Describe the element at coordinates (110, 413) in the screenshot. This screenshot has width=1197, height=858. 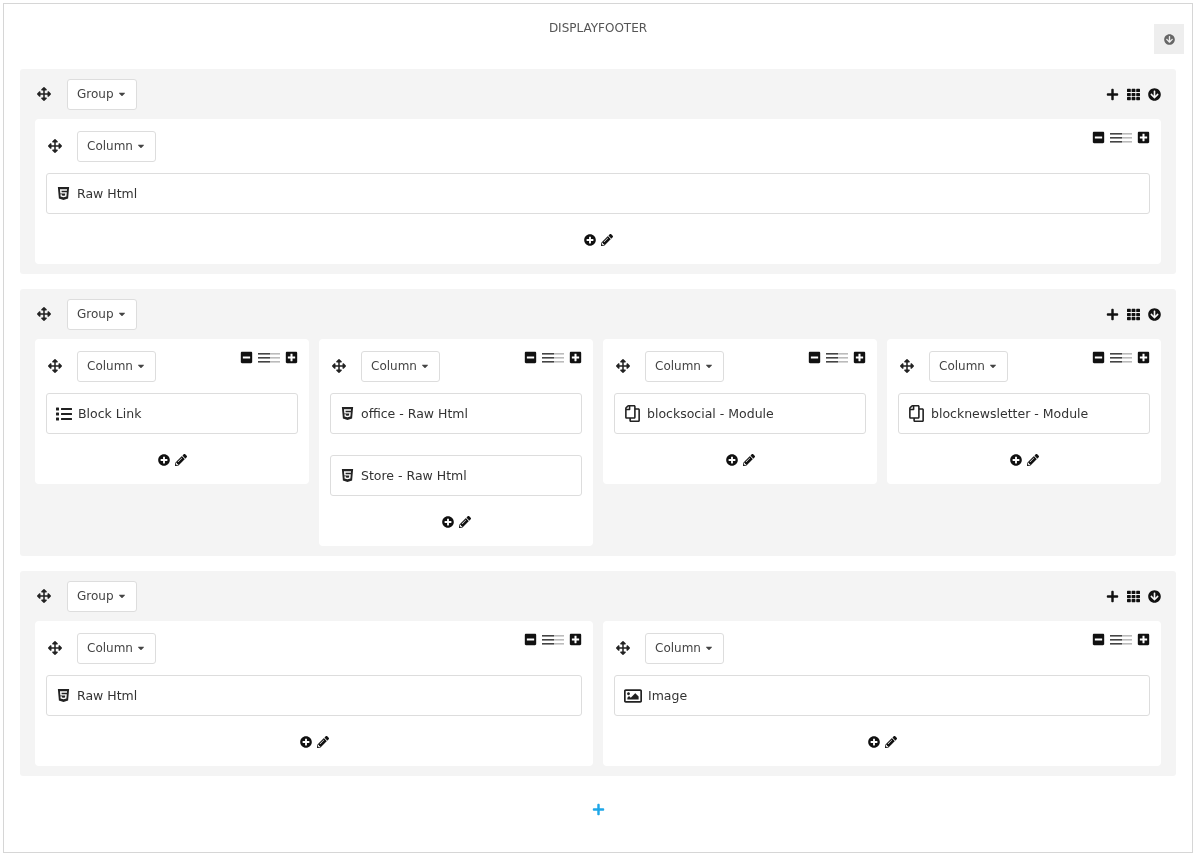
I see `module-label: Block Link` at that location.